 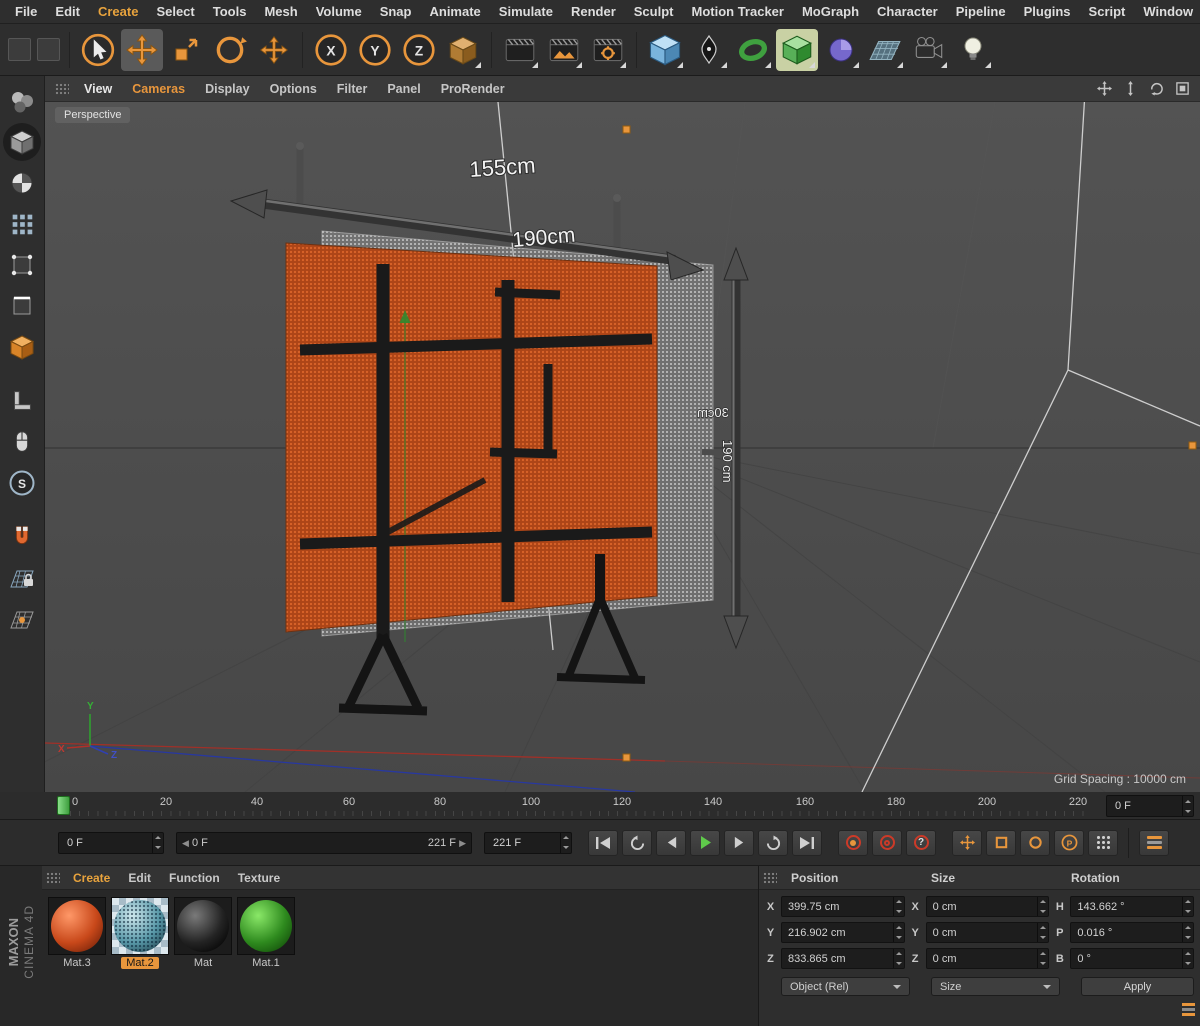 What do you see at coordinates (705, 842) in the screenshot?
I see `play-button` at bounding box center [705, 842].